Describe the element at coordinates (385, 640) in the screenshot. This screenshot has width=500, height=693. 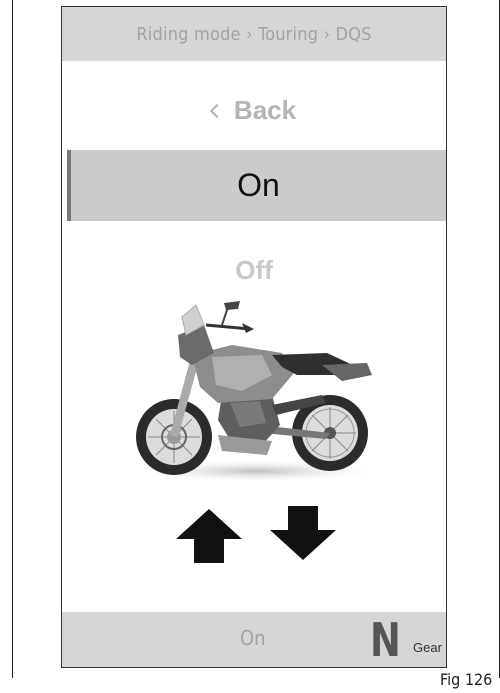
I see `gear-indicator: N` at that location.